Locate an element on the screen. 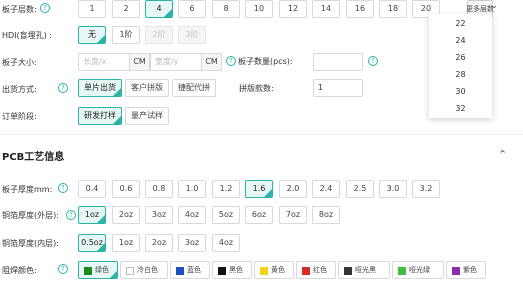 The width and height of the screenshot is (523, 281). outer-copper-label: 铜箔厚度(外层): is located at coordinates (30, 215).